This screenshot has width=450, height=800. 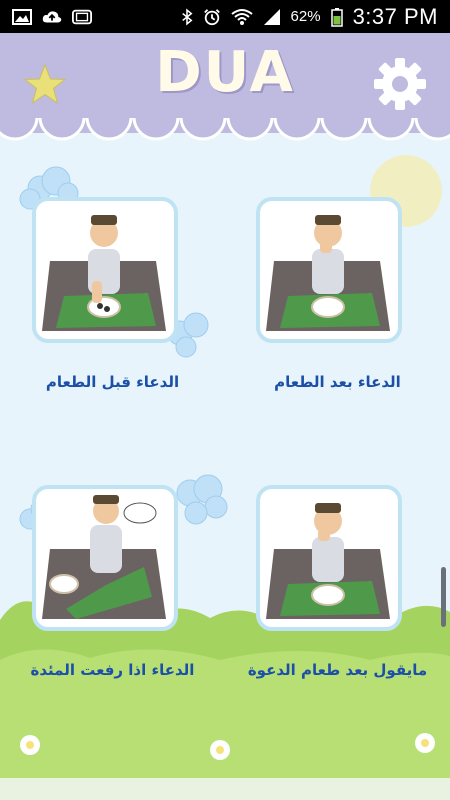 I want to click on boy-after-feast-illustration, so click(x=328, y=561).